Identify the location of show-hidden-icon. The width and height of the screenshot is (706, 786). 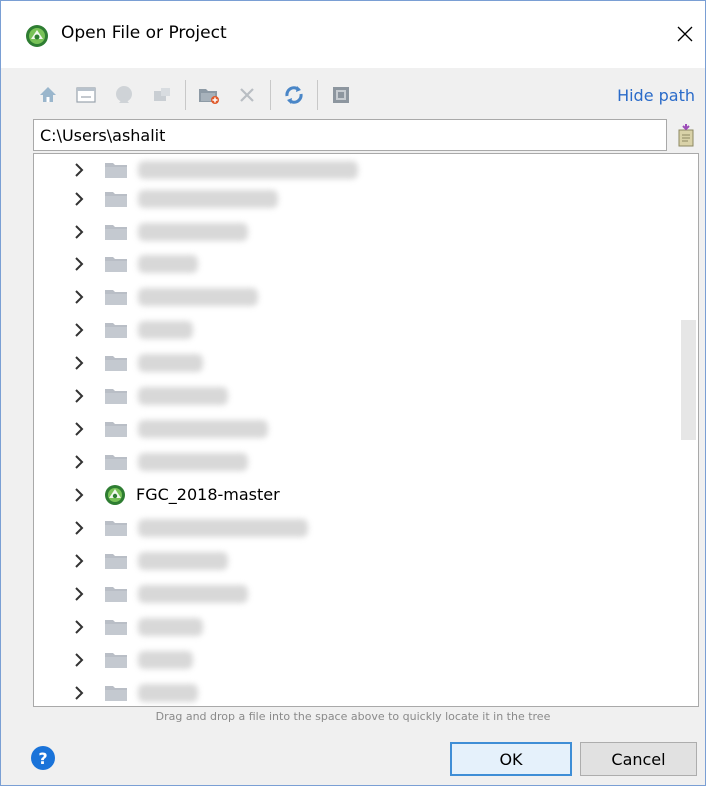
(341, 95).